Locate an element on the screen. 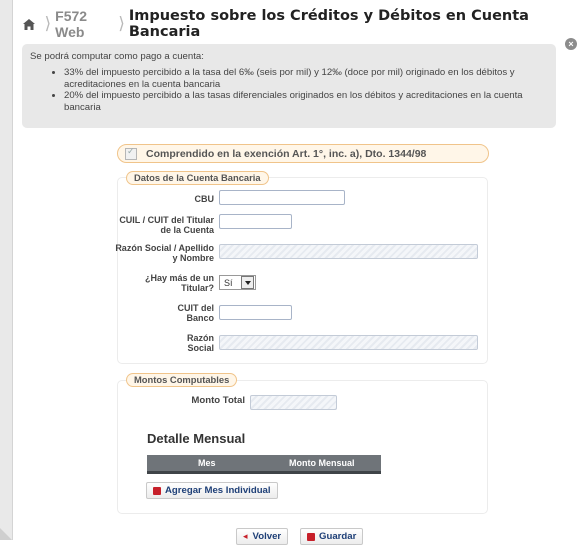  column-header-monto: Monto Mensual is located at coordinates (322, 463).